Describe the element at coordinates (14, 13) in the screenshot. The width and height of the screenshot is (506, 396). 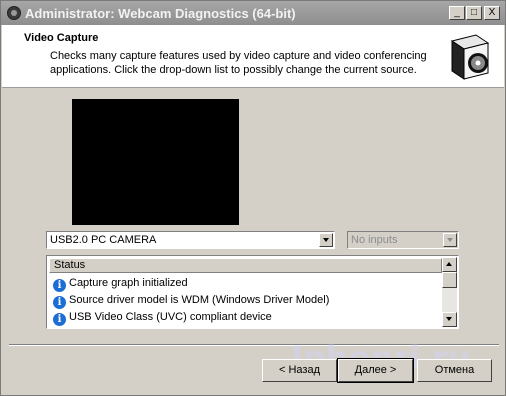
I see `app-icon` at that location.